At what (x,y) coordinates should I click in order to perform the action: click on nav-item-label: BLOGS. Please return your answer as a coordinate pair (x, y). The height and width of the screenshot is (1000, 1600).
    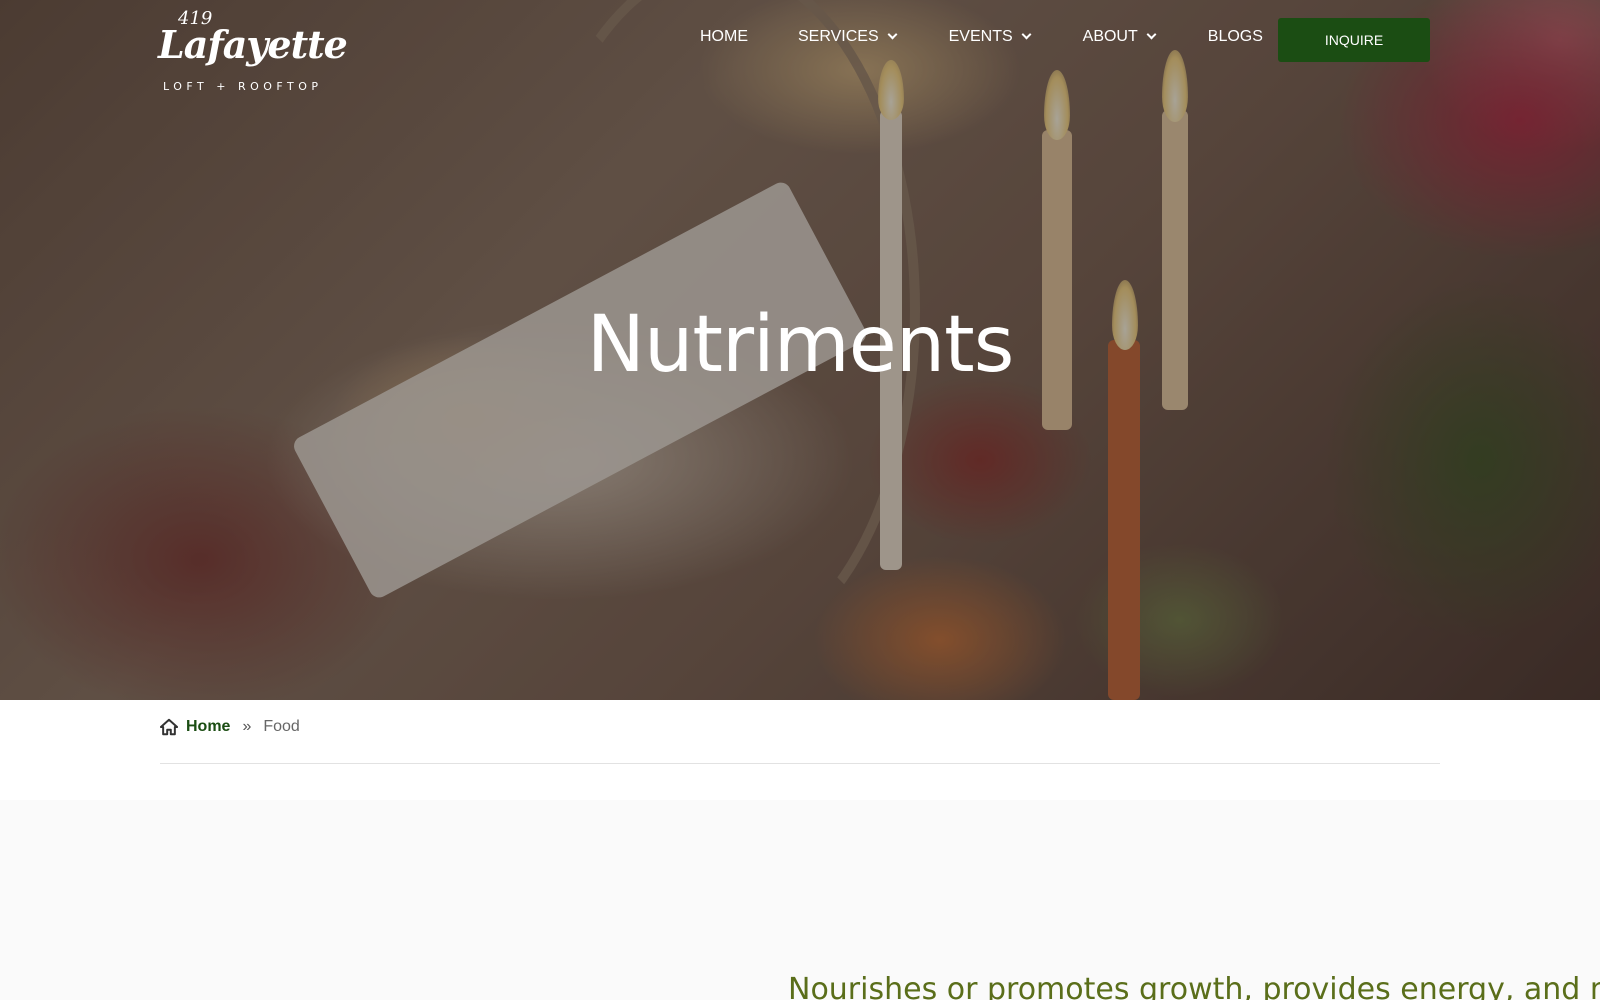
    Looking at the image, I should click on (1235, 36).